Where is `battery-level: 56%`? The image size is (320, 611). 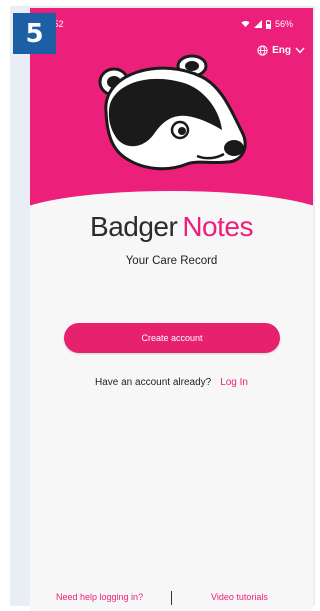
battery-level: 56% is located at coordinates (283, 24).